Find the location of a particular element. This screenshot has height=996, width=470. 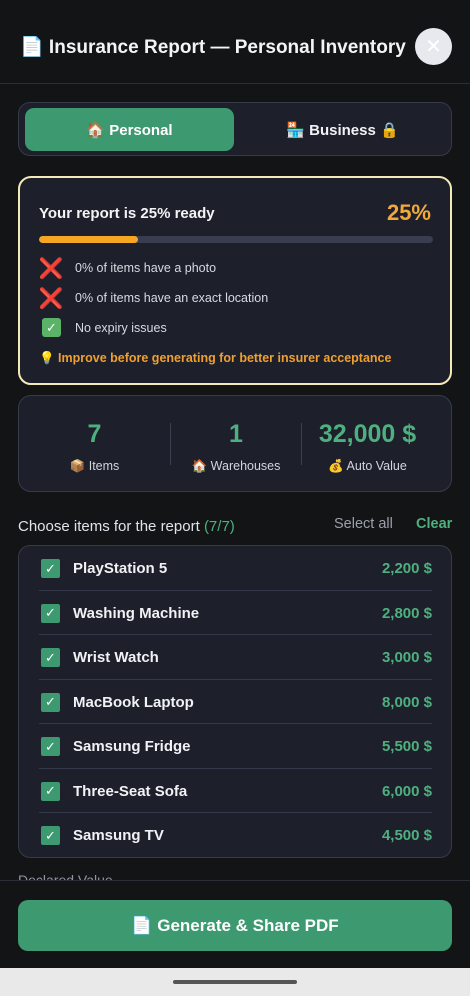

stat-items: 7 📦 Items is located at coordinates (94, 443).